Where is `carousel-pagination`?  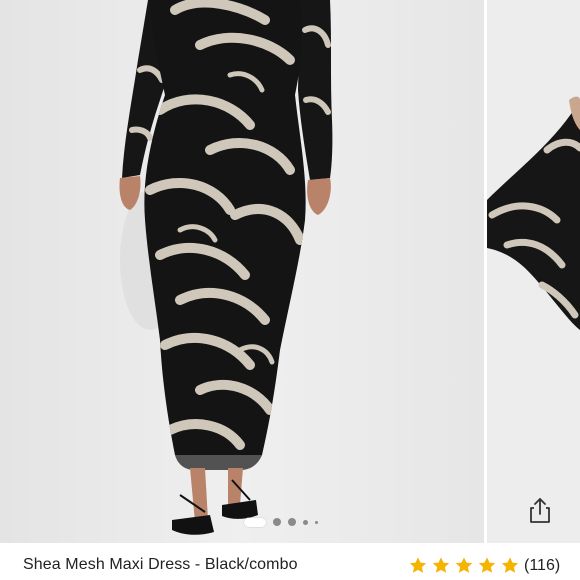
carousel-pagination is located at coordinates (281, 522).